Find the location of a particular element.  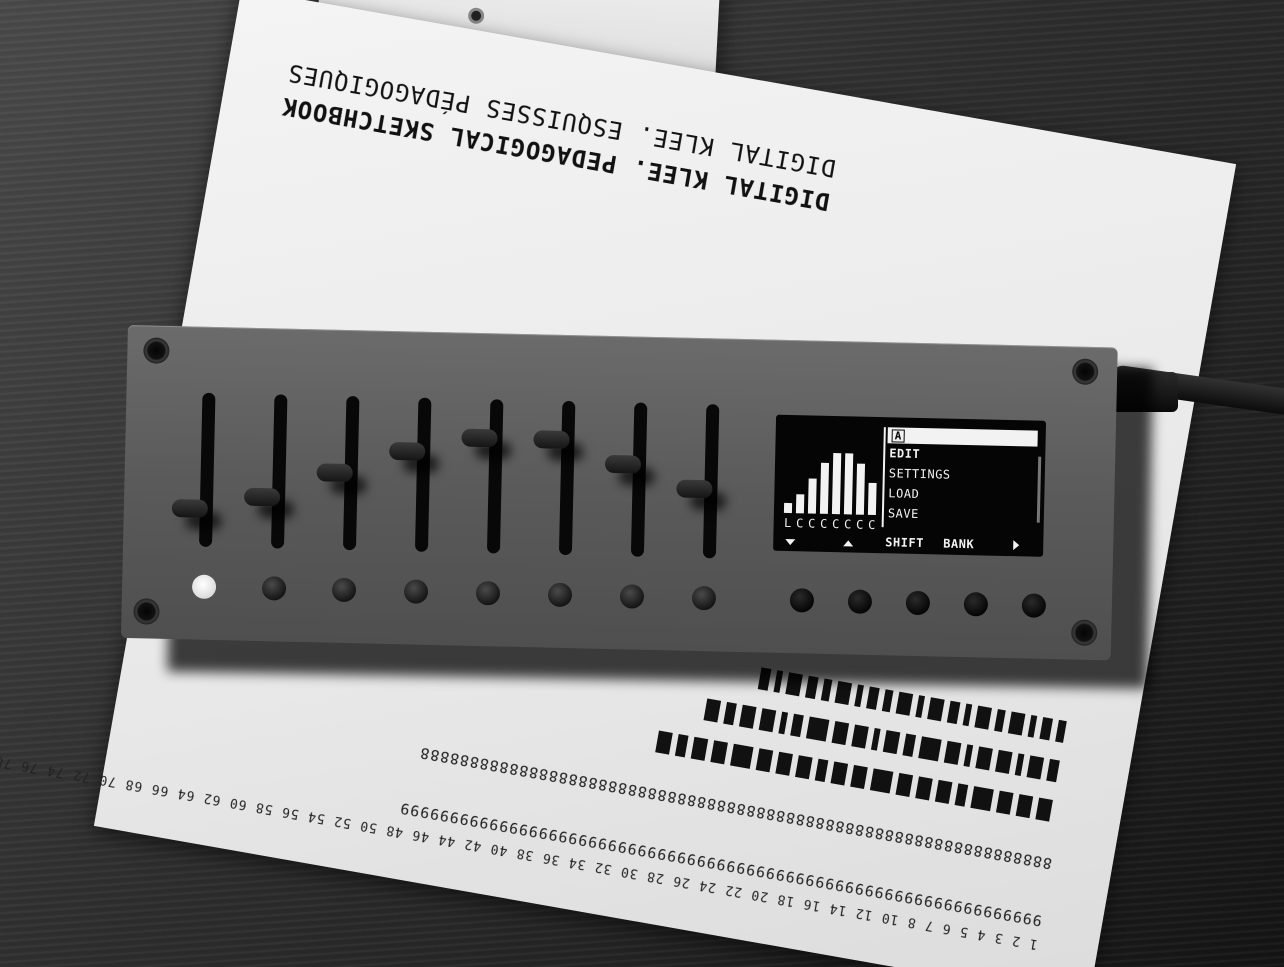

channel-label: L is located at coordinates (787, 523).